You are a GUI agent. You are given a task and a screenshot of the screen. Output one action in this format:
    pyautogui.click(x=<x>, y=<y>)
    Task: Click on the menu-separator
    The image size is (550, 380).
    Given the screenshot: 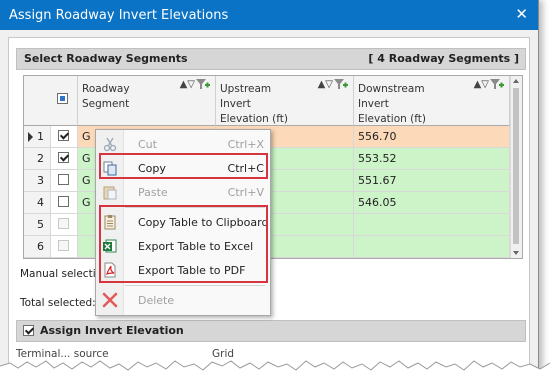 What is the action you would take?
    pyautogui.click(x=195, y=285)
    